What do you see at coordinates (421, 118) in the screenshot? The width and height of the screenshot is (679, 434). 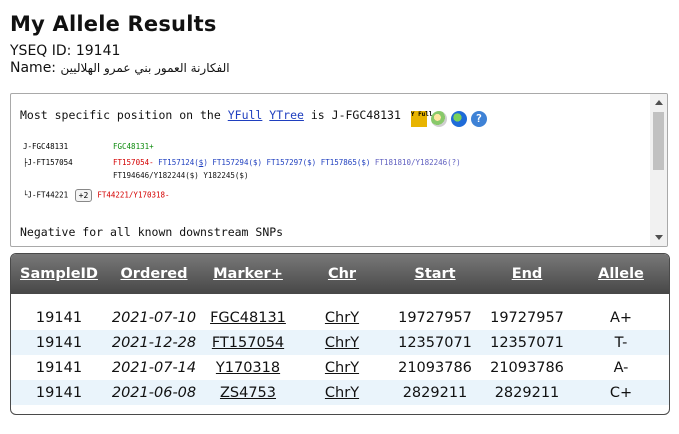 I see `yfull-icon: Y Full` at bounding box center [421, 118].